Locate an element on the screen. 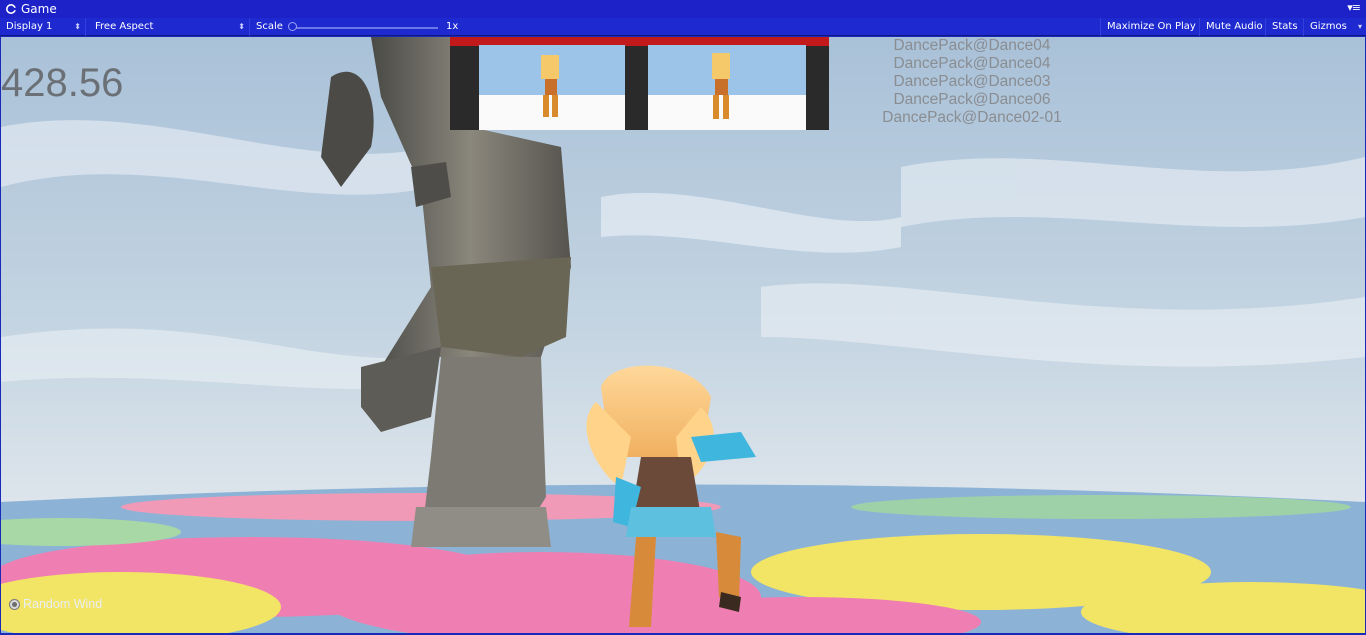 The width and height of the screenshot is (1366, 635). scale-slider-thumb is located at coordinates (292, 26).